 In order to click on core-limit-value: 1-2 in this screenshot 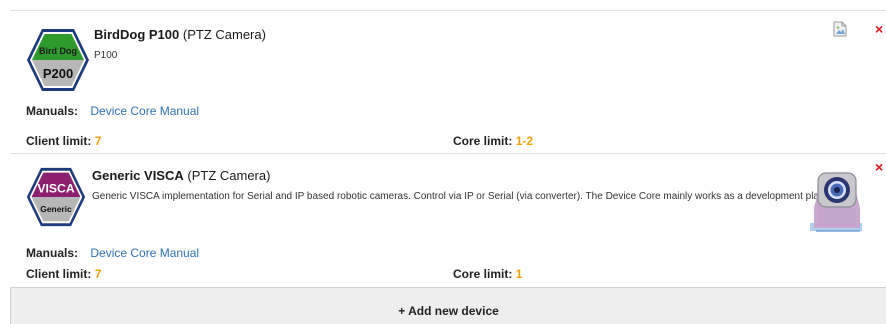, I will do `click(524, 141)`.